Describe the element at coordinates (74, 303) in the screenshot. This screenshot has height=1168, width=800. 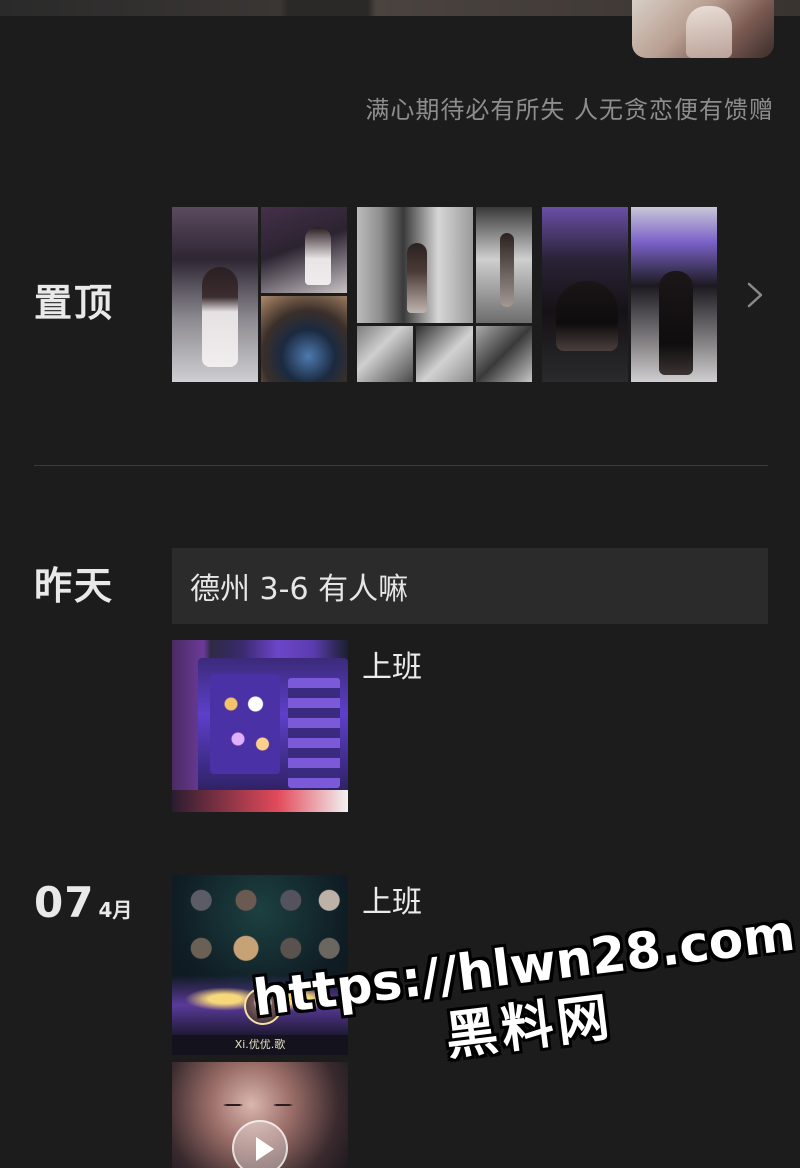
I see `pinned-label: 置顶` at that location.